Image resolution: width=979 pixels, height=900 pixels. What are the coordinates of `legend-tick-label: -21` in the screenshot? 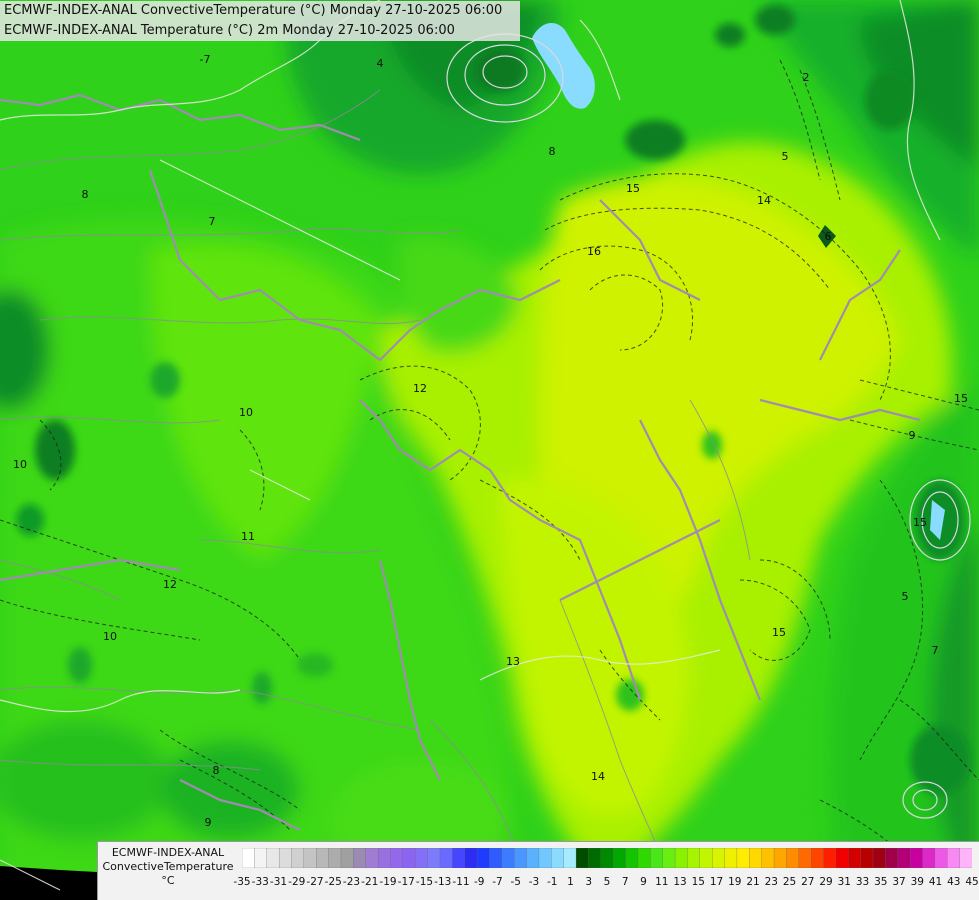 It's located at (370, 882).